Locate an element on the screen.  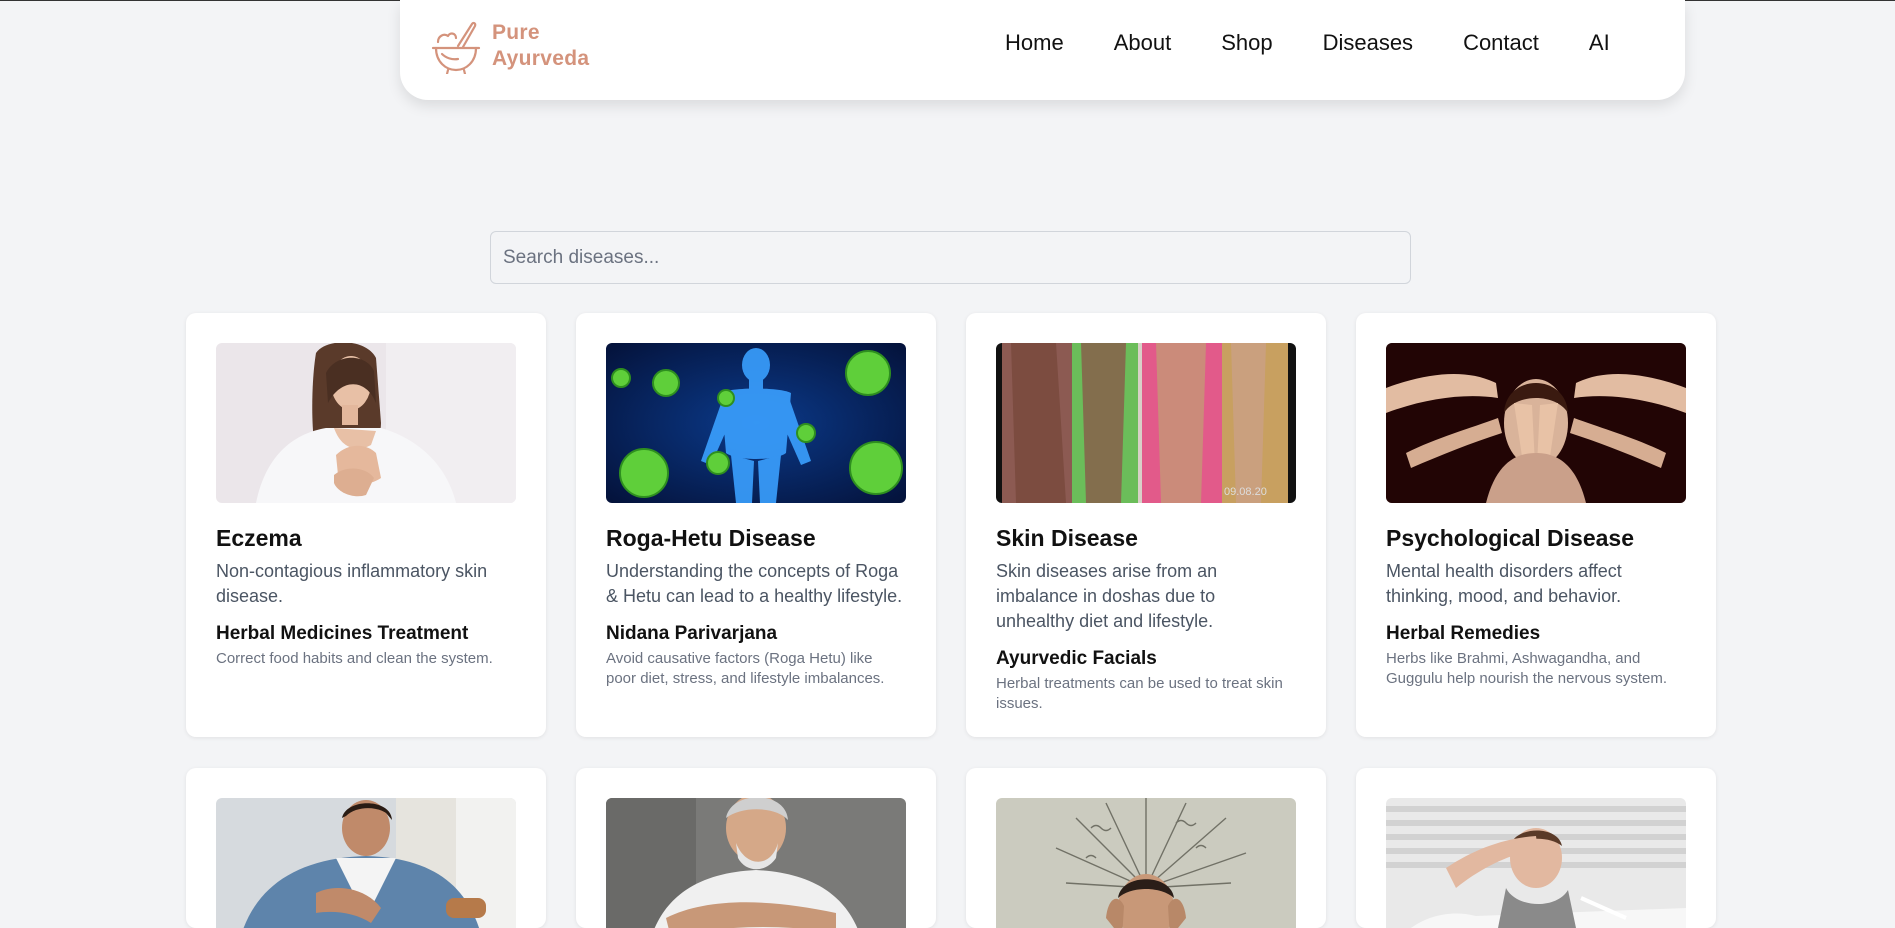
nav-link-contact: Contact is located at coordinates (1501, 43).